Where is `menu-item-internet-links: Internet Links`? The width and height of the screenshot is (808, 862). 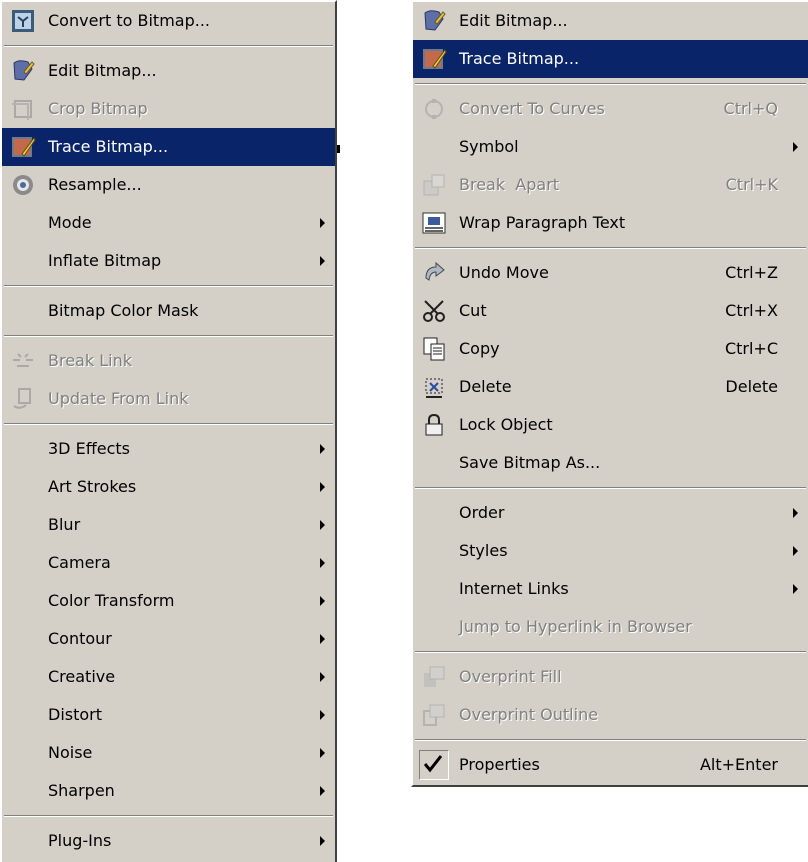 menu-item-internet-links: Internet Links is located at coordinates (610, 589).